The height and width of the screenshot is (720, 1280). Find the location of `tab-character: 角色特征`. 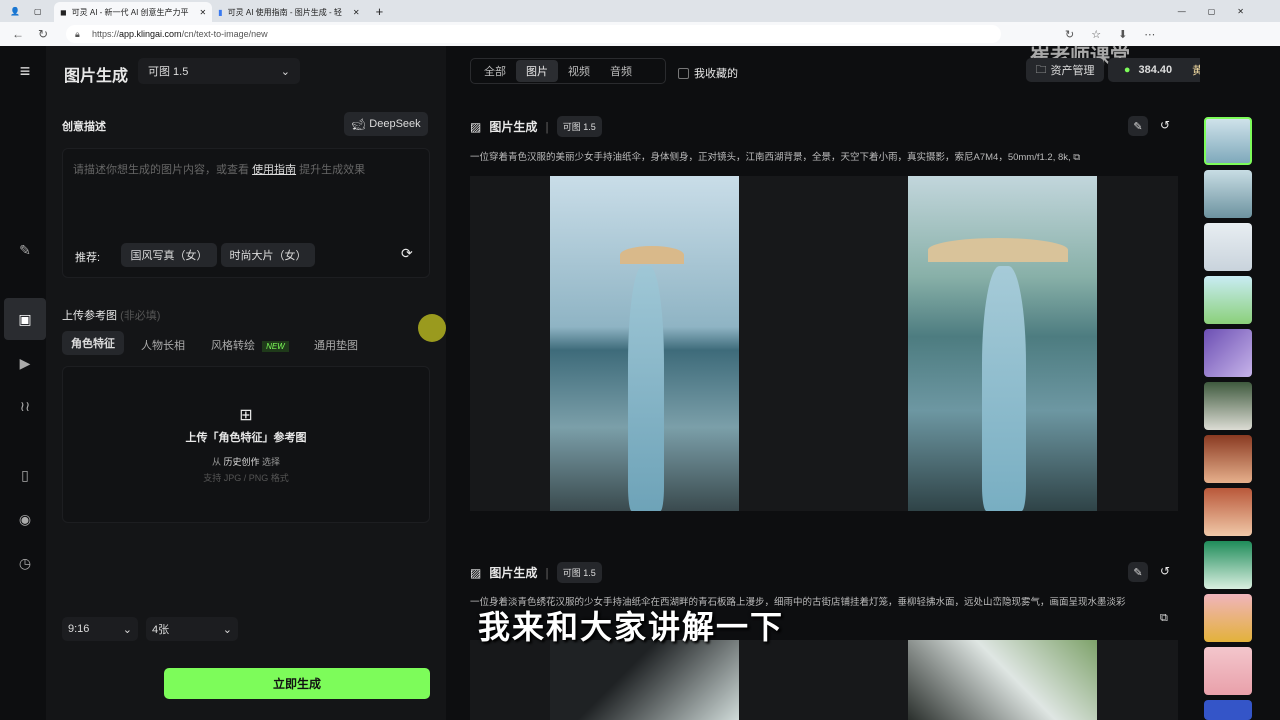

tab-character: 角色特征 is located at coordinates (93, 343).